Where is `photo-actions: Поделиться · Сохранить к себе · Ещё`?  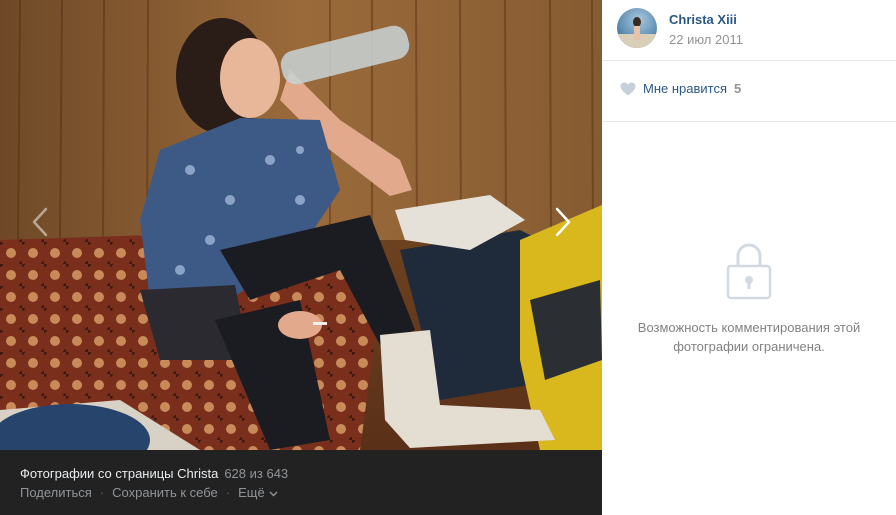
photo-actions: Поделиться · Сохранить к себе · Ещё is located at coordinates (149, 492).